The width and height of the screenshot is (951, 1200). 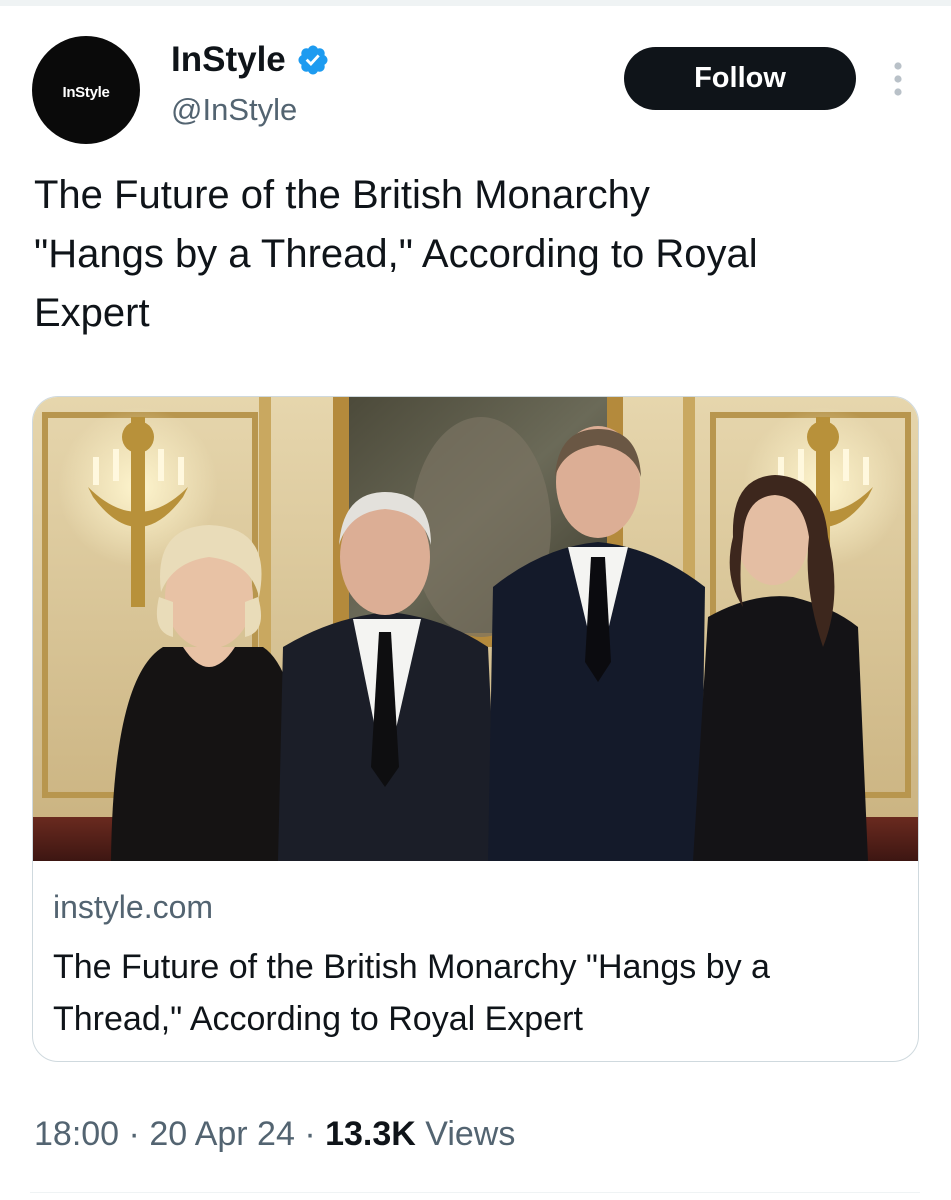 I want to click on instyle-logo-avatar: InStyle, so click(x=86, y=92).